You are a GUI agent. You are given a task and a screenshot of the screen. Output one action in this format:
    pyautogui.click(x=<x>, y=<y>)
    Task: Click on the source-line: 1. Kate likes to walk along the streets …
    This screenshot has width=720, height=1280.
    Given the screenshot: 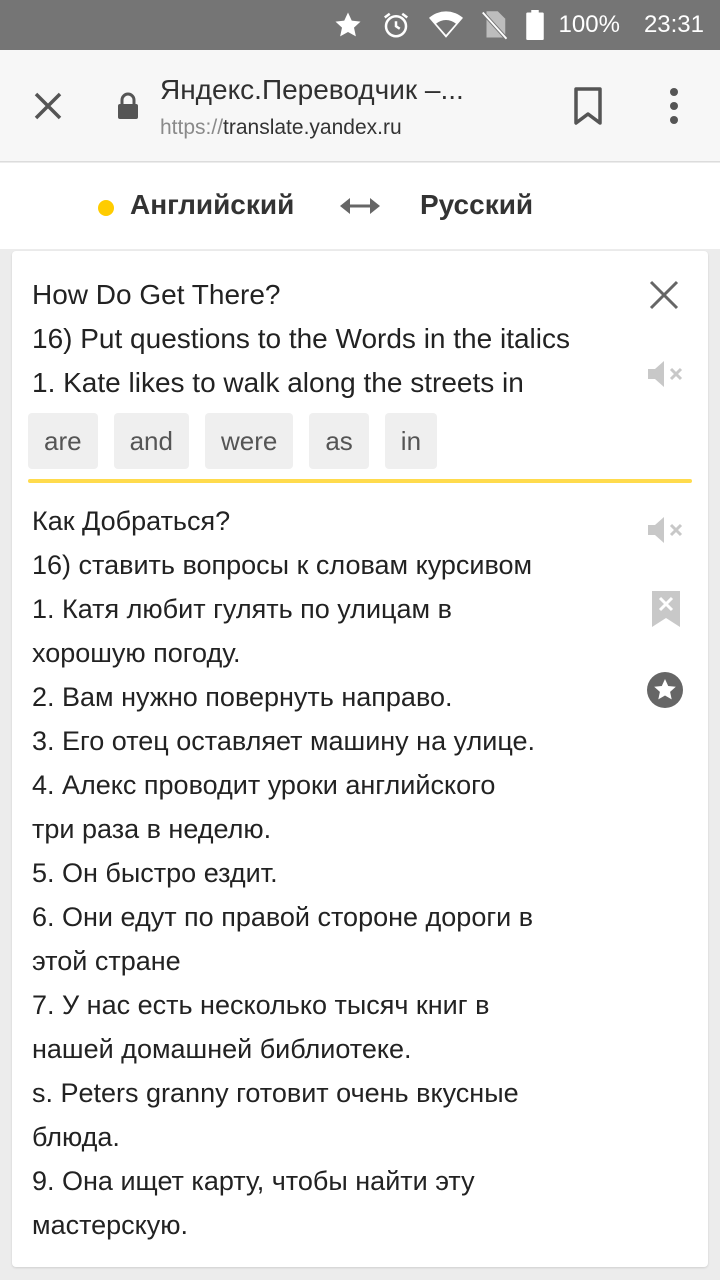 What is the action you would take?
    pyautogui.click(x=278, y=382)
    